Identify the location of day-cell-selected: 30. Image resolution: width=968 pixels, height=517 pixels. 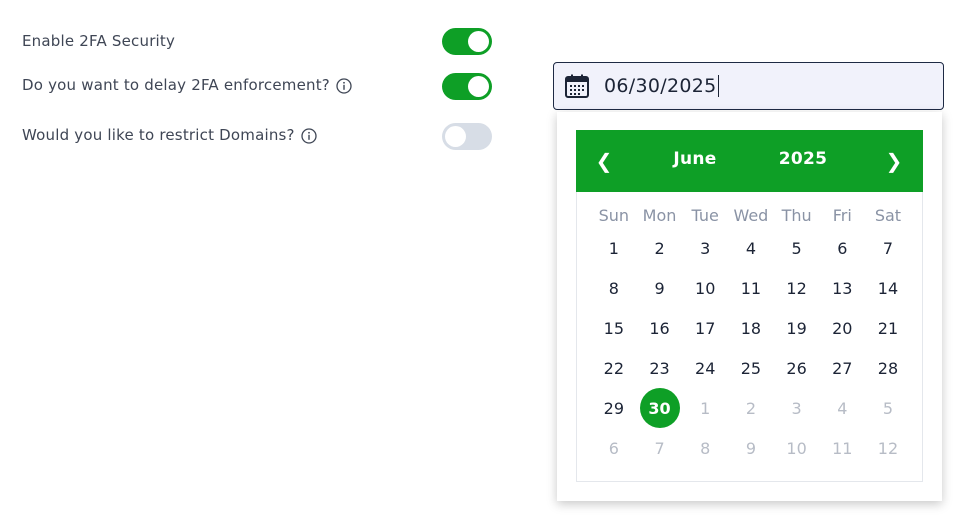
(660, 408).